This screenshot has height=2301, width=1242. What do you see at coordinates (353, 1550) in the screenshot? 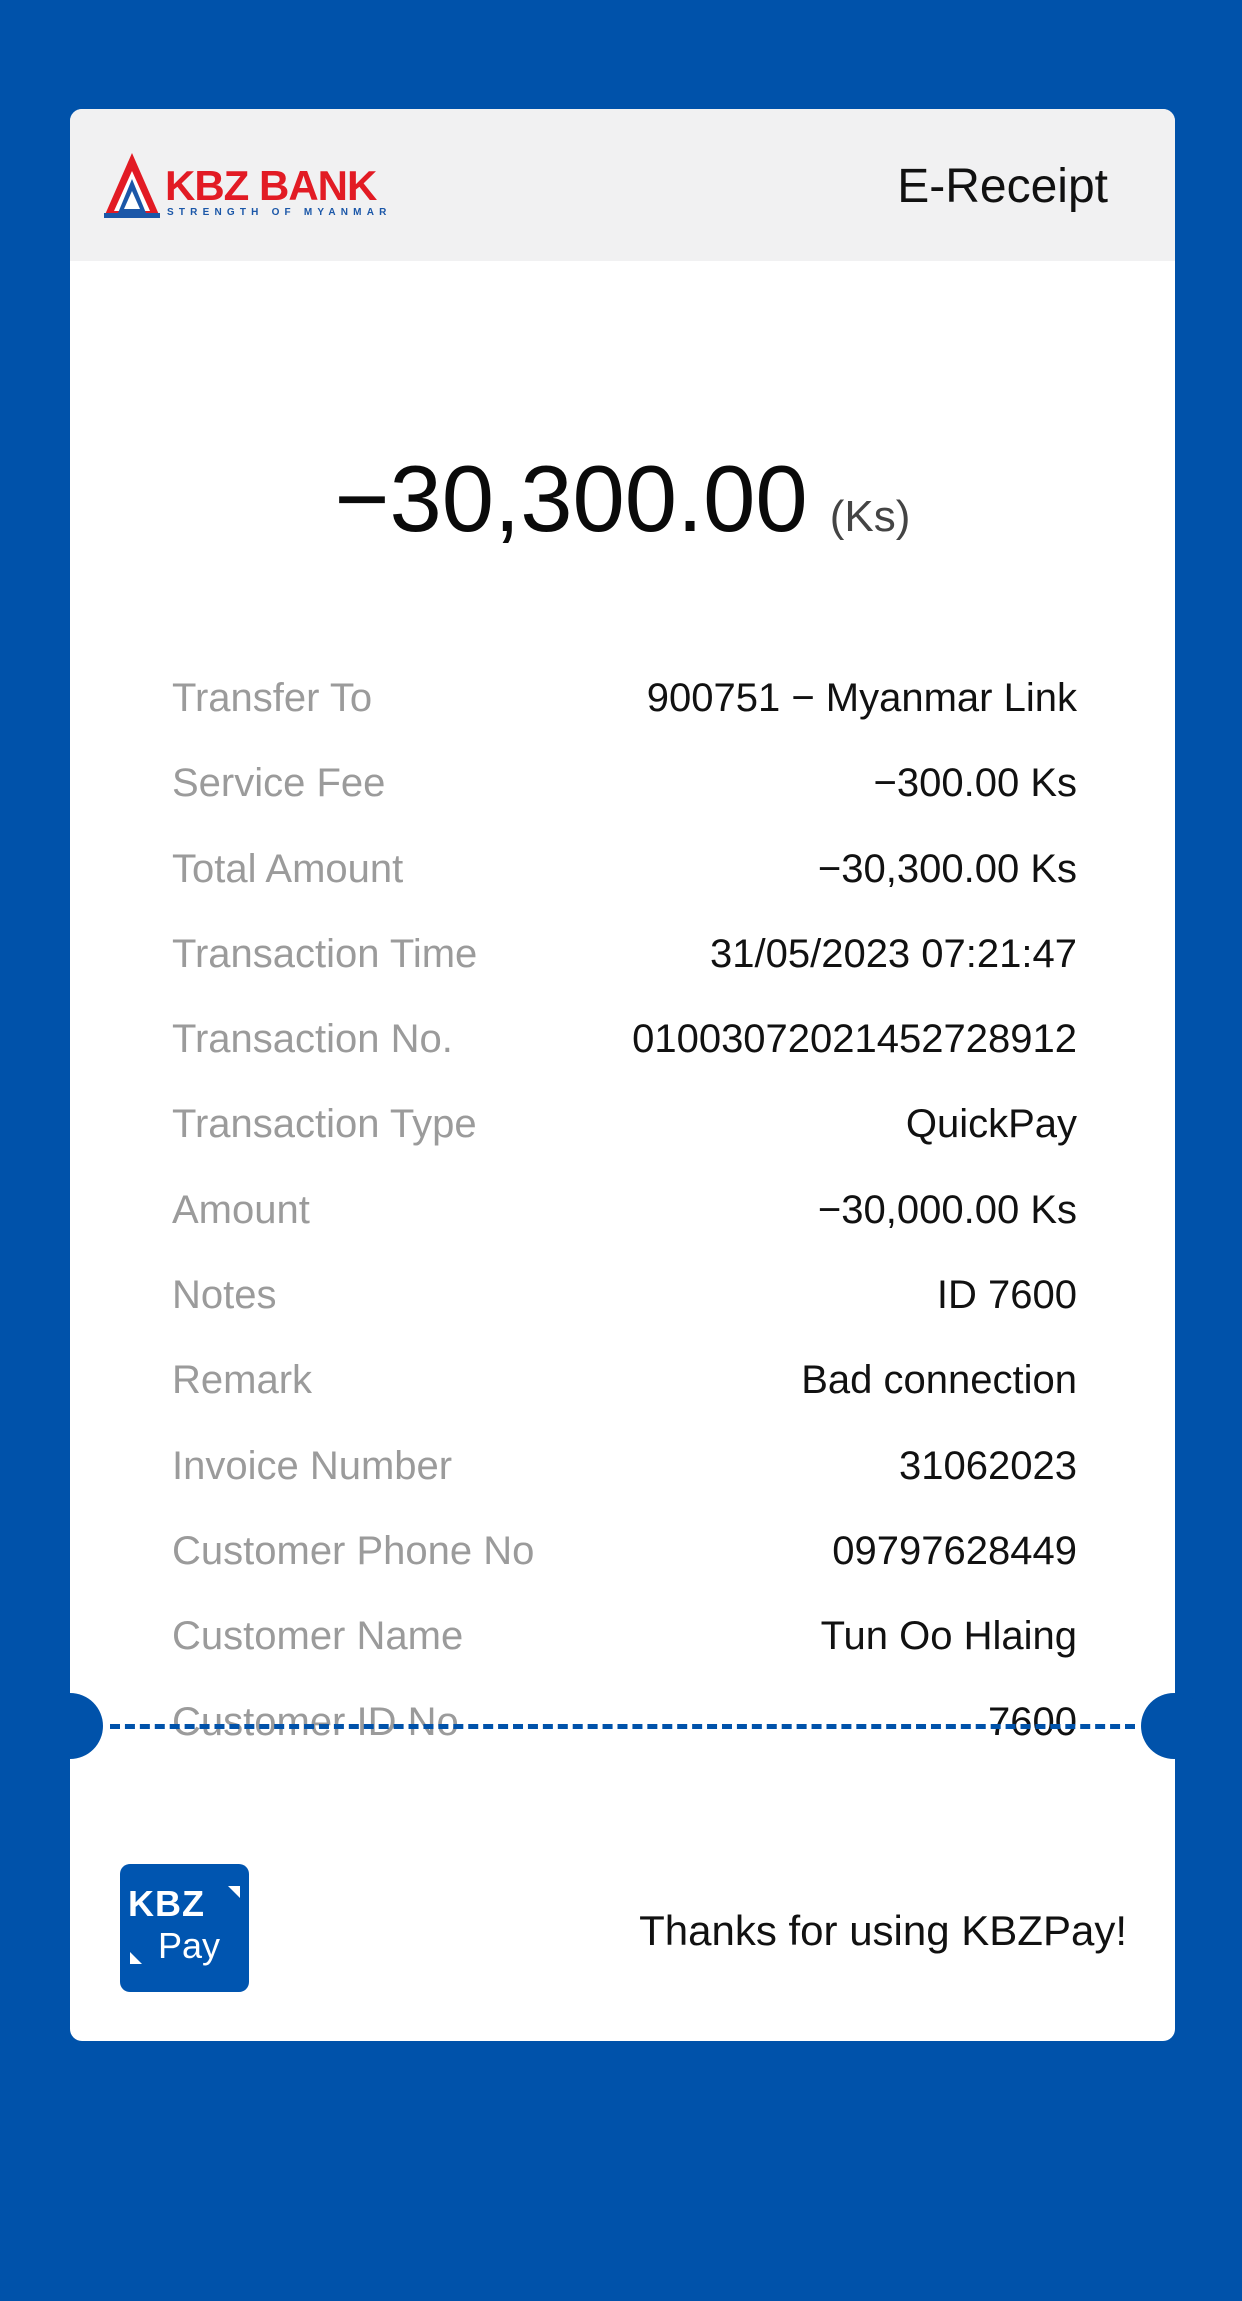
I see `detail-label: Customer Phone No` at bounding box center [353, 1550].